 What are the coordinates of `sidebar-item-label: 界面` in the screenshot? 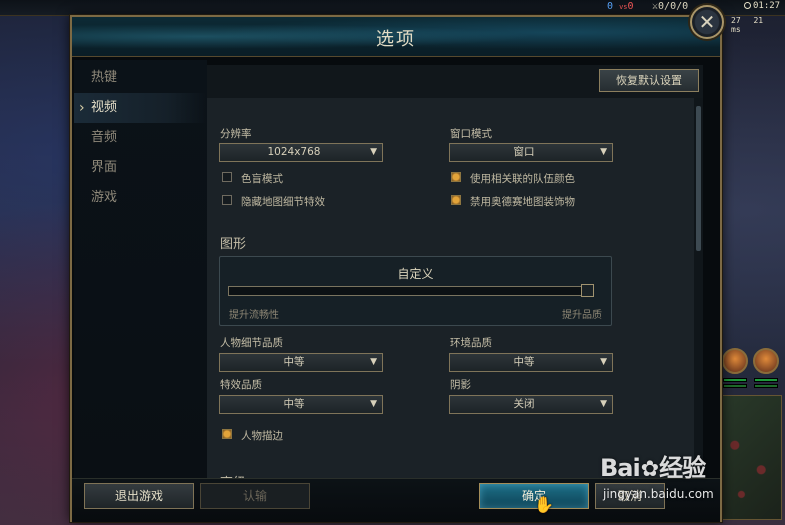 It's located at (104, 167).